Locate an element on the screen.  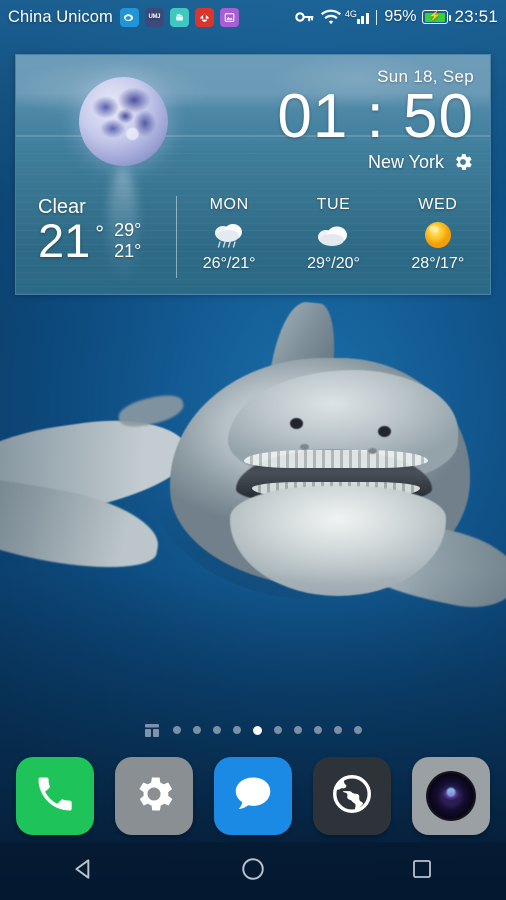
status-right-cluster: 4G 95% ⚡ 23:51 is located at coordinates (396, 17).